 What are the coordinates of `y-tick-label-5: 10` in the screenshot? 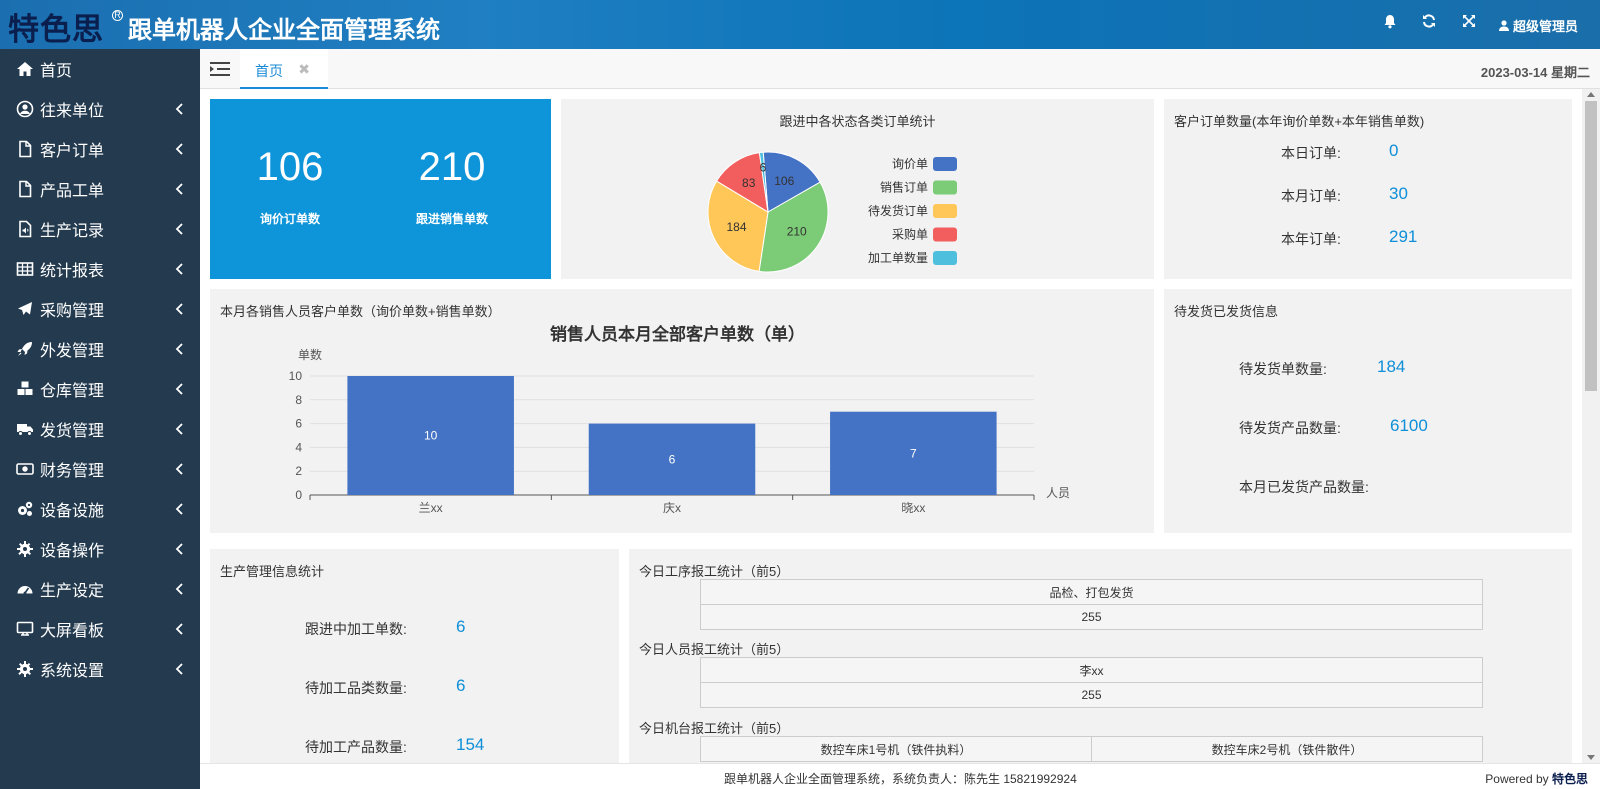 It's located at (296, 376).